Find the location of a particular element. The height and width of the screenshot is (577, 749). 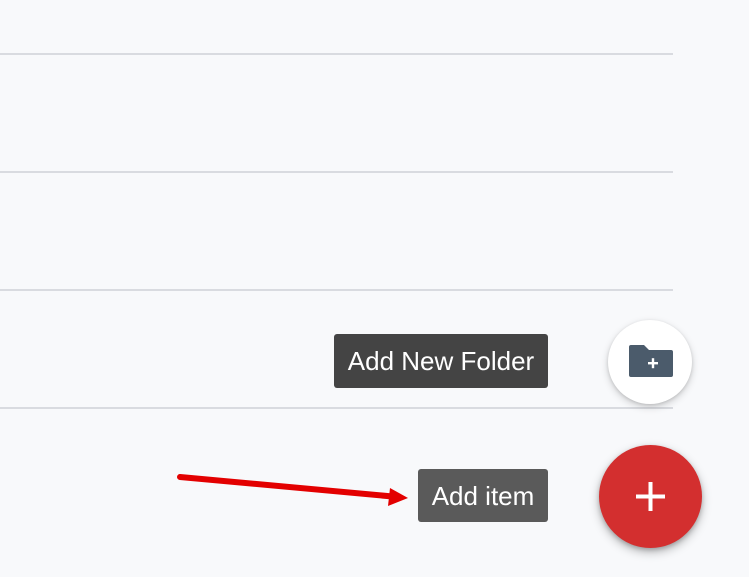

plus-icon is located at coordinates (650, 496).